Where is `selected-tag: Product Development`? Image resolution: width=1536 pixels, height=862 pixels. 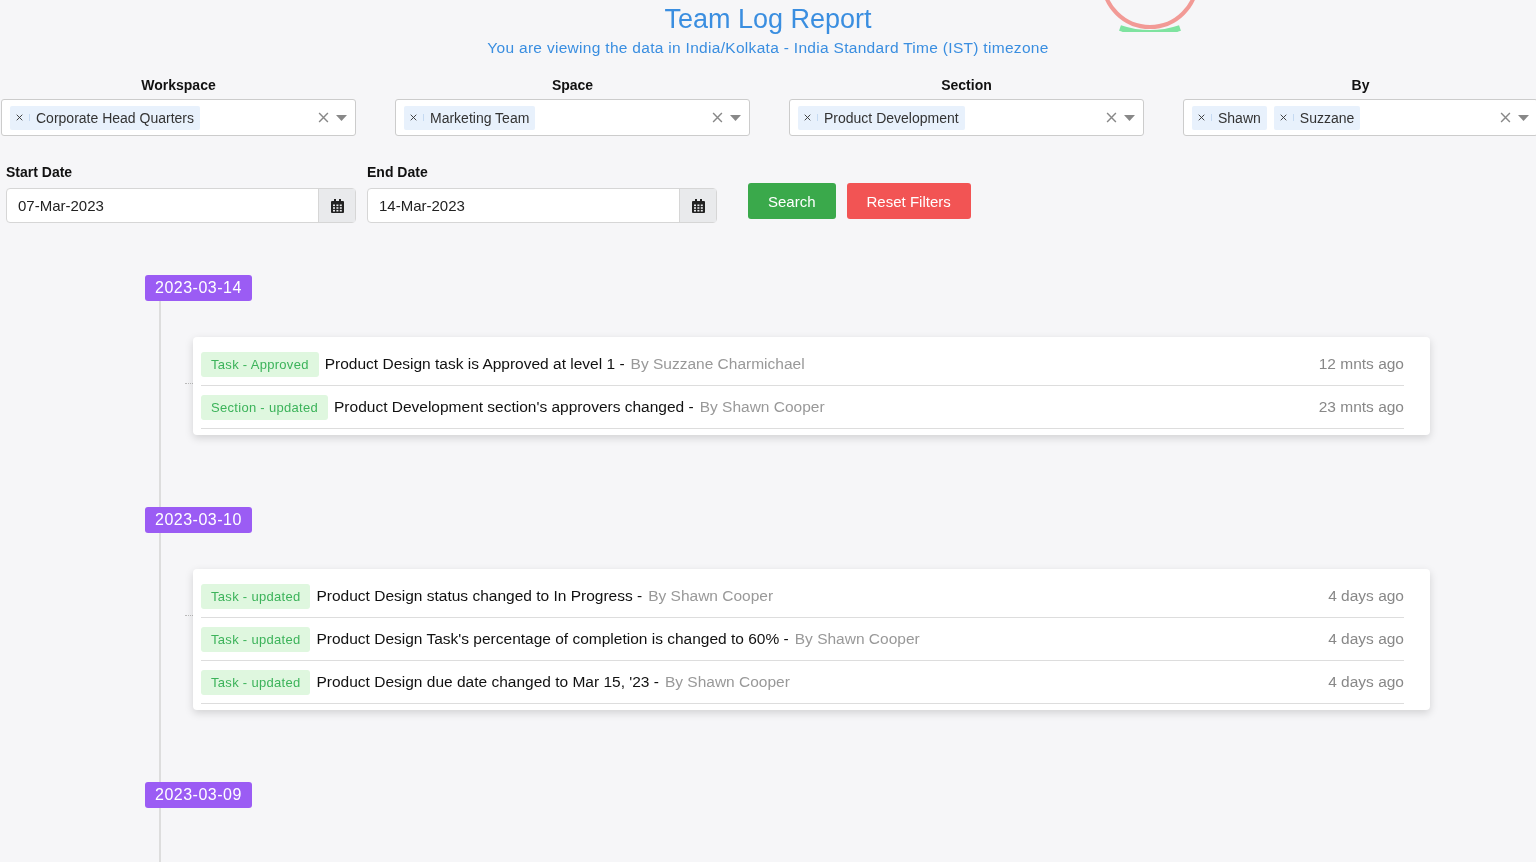
selected-tag: Product Development is located at coordinates (881, 117).